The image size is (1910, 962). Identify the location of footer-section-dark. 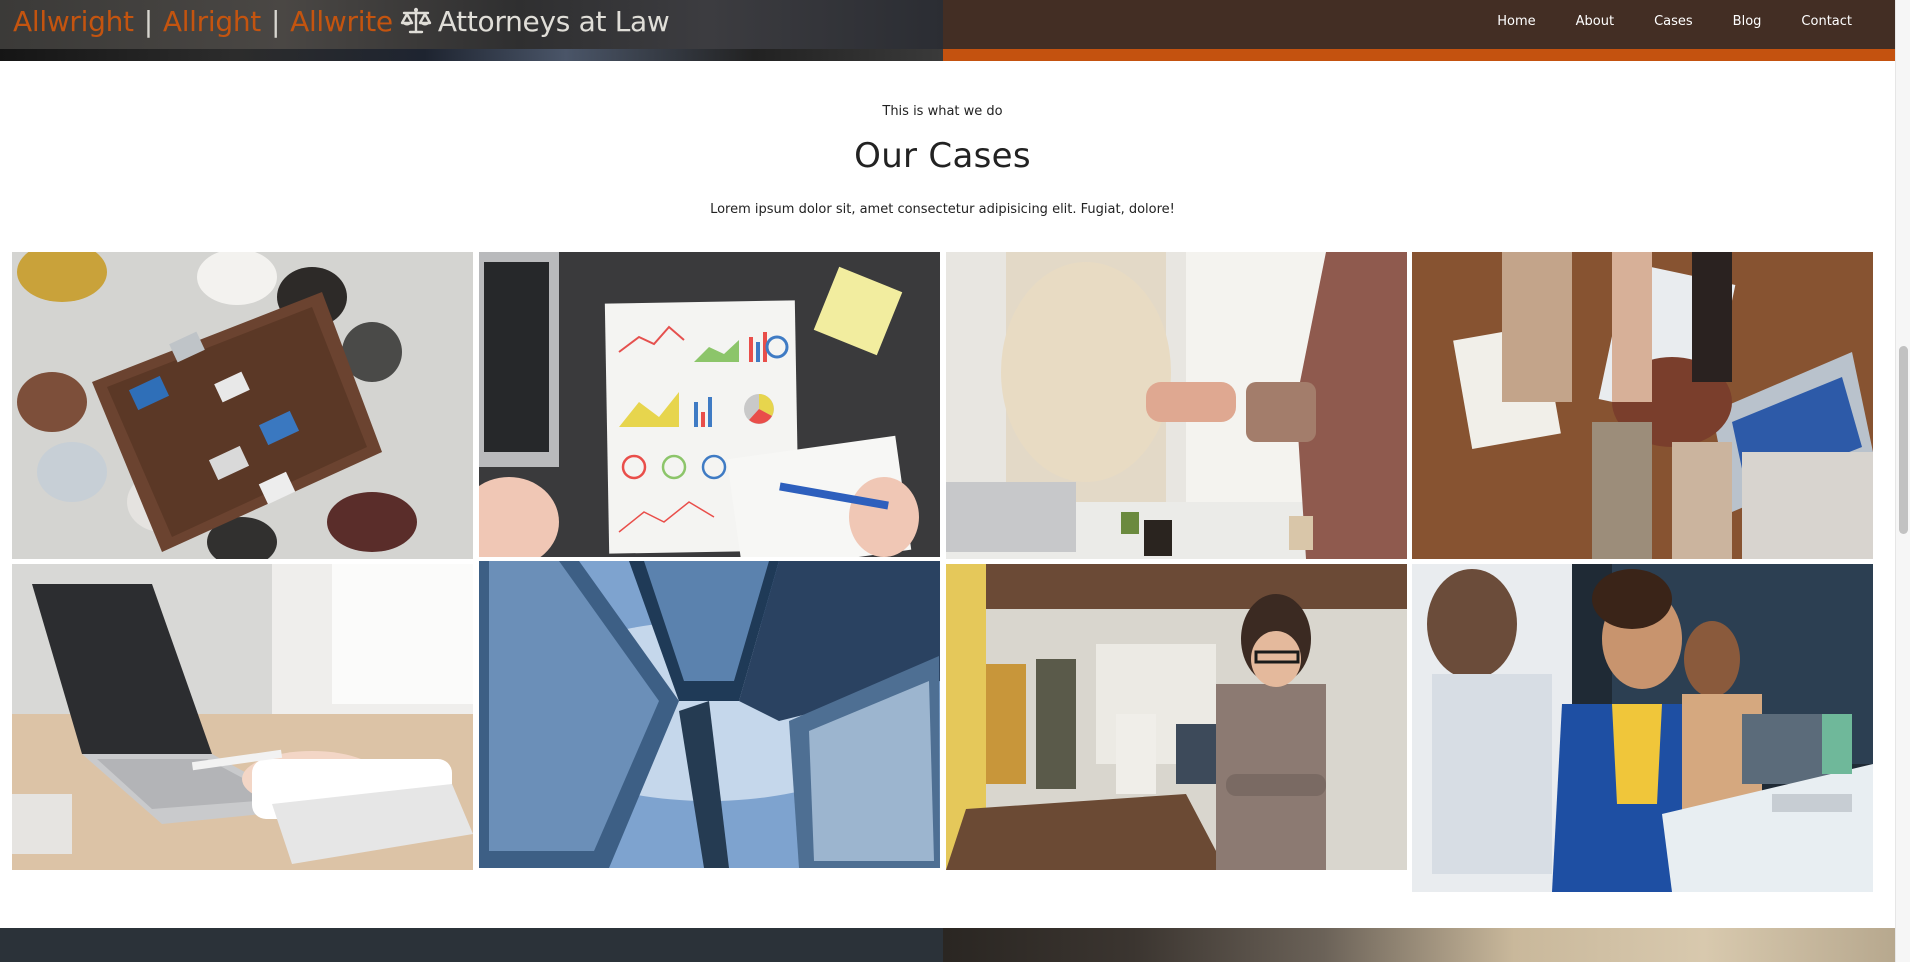
(471, 945).